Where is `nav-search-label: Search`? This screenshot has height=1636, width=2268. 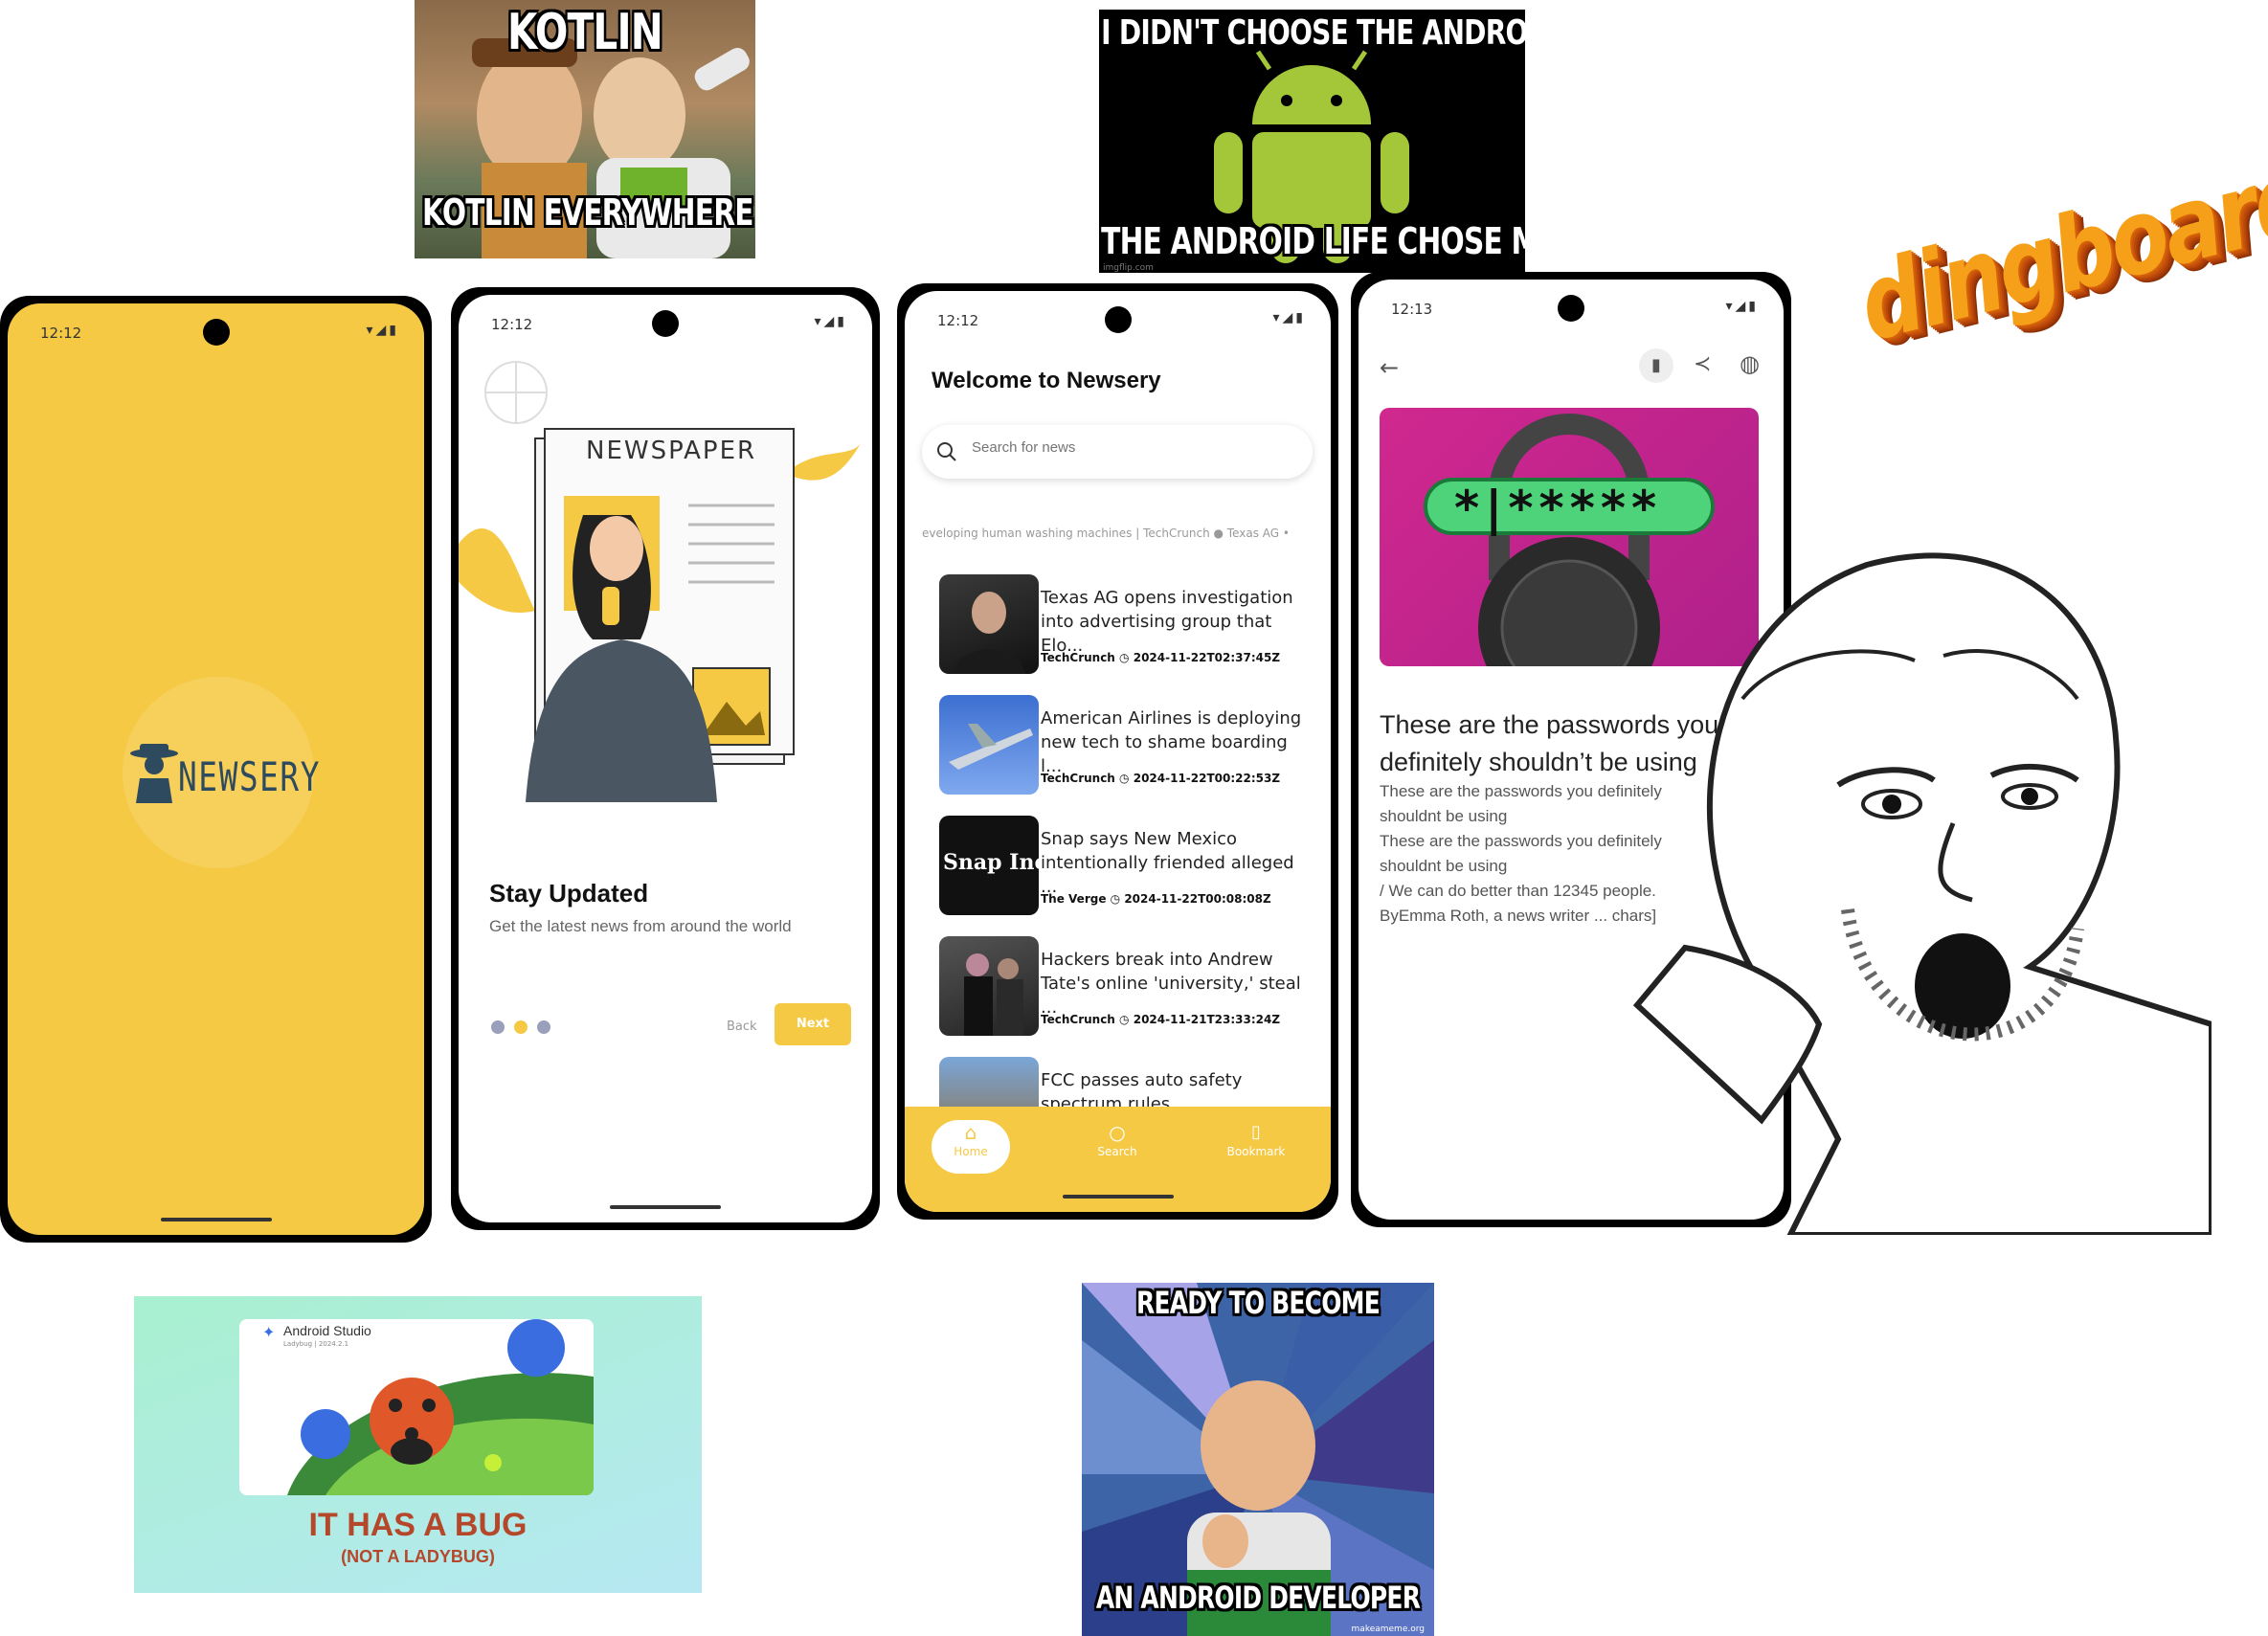
nav-search-label: Search is located at coordinates (1117, 1151).